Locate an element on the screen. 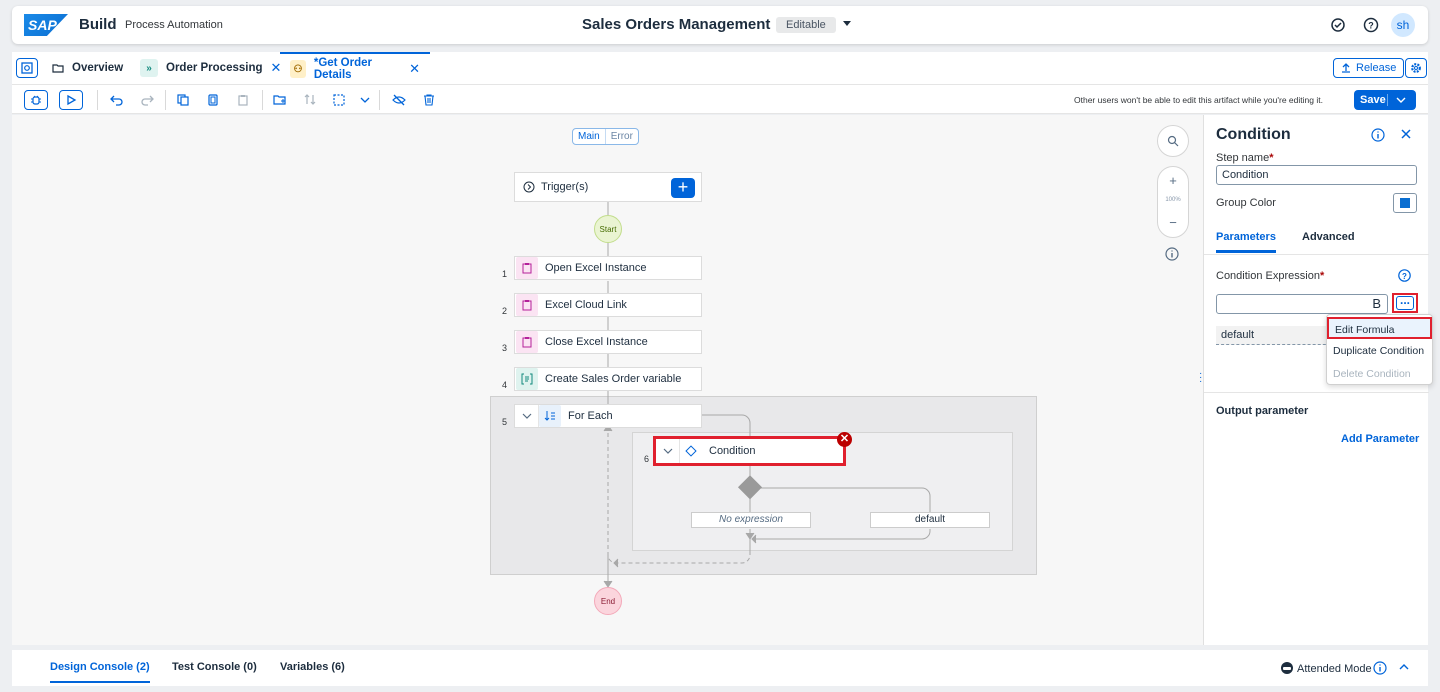 This screenshot has width=1440, height=692. step-label: Create Sales Order variable is located at coordinates (613, 379).